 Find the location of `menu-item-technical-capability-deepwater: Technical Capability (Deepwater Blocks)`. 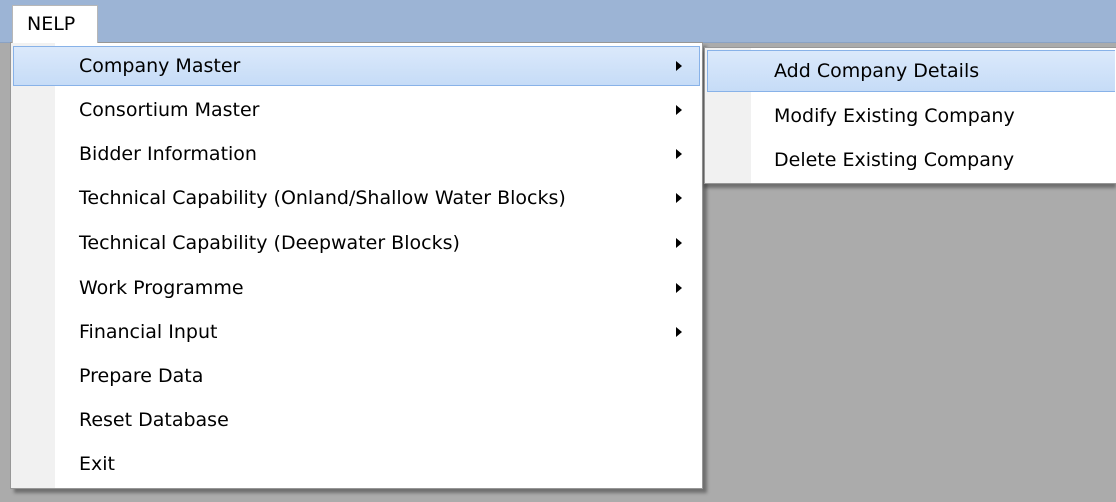

menu-item-technical-capability-deepwater: Technical Capability (Deepwater Blocks) is located at coordinates (356, 243).